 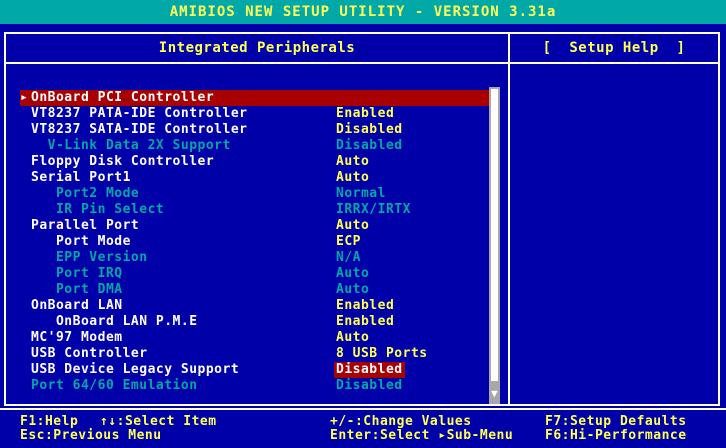 I want to click on setting-row: Port2 Mode Normal, so click(x=257, y=194).